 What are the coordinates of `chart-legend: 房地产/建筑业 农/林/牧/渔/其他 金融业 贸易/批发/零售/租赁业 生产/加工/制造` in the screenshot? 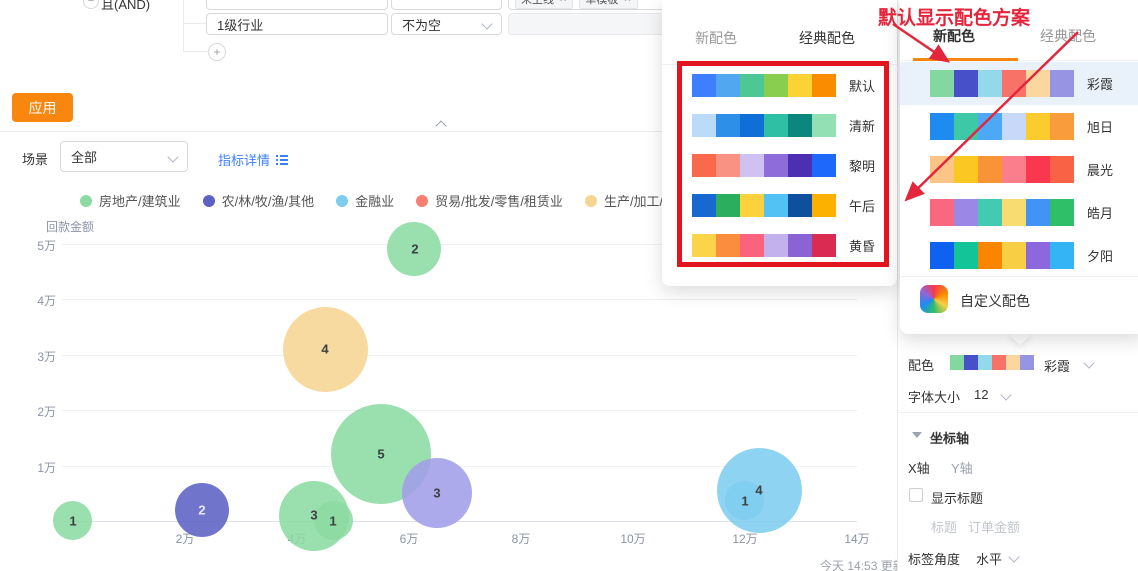 It's located at (384, 200).